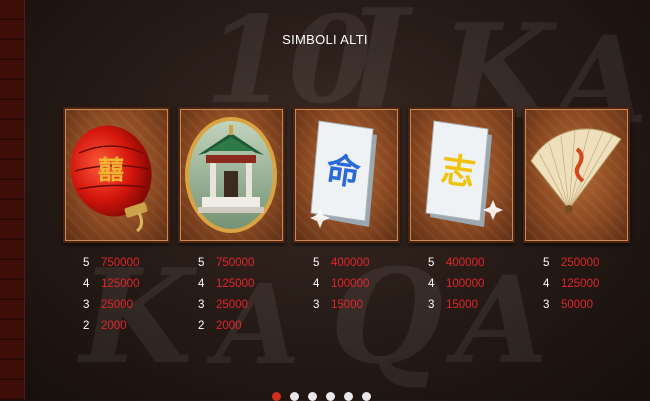 Image resolution: width=650 pixels, height=401 pixels. I want to click on pay-column-lantern: 5 750000 4 125000 3 25000 2 2000, so click(133, 297).